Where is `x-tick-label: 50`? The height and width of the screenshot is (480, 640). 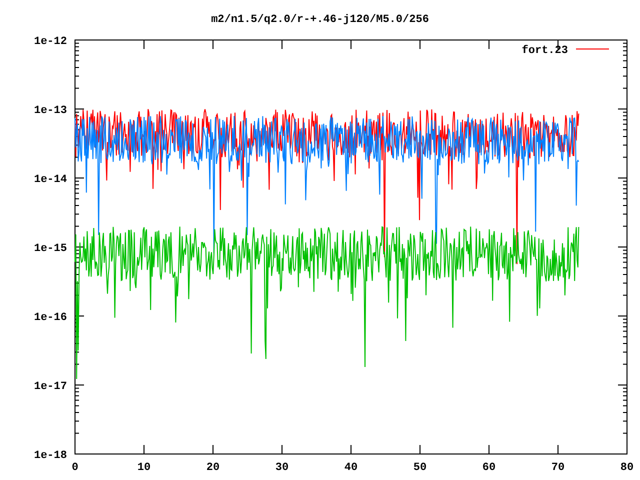 x-tick-label: 50 is located at coordinates (420, 468).